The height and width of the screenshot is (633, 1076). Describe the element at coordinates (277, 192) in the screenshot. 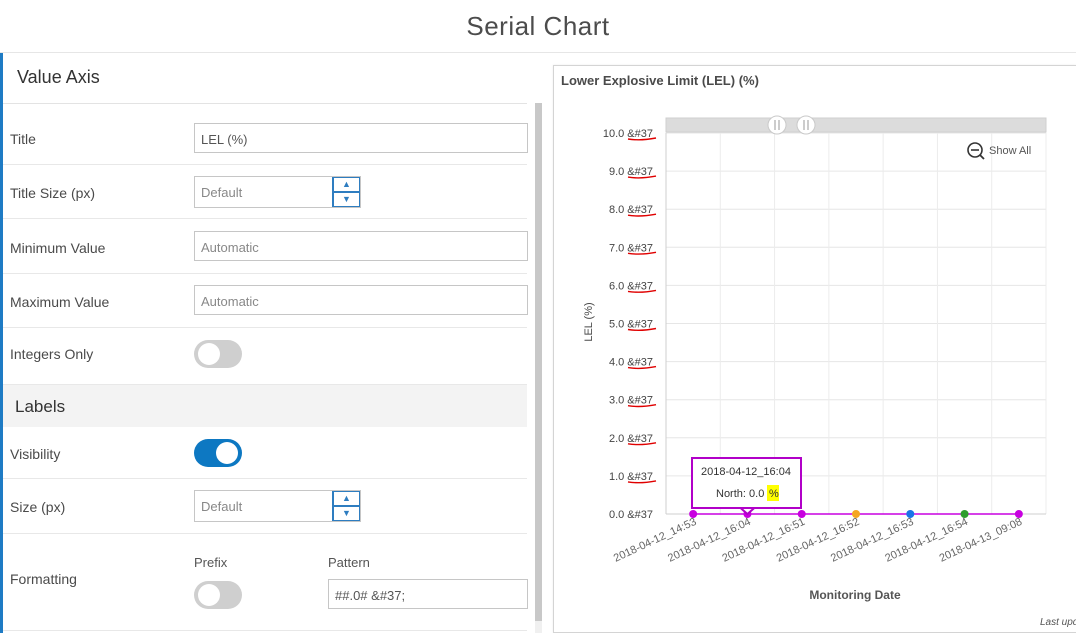

I see `title-size-stepper: Default ▲ ▼` at that location.